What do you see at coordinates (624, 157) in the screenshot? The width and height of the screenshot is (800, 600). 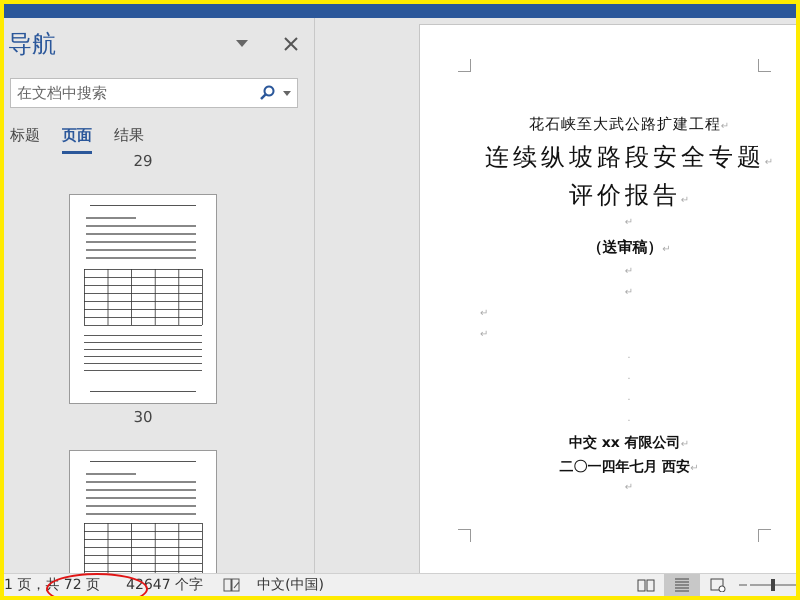 I see `document-title: 连续纵坡路段安全专题` at bounding box center [624, 157].